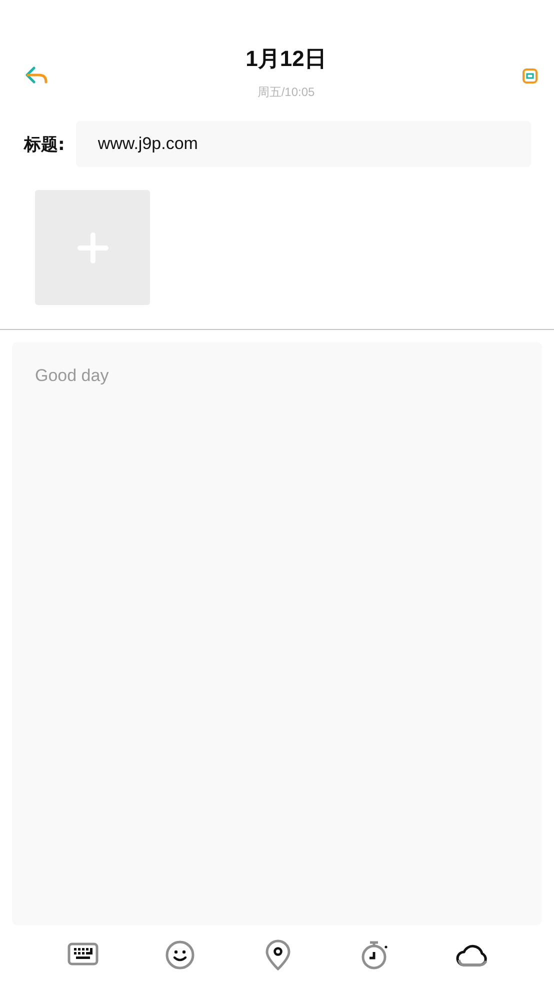 The height and width of the screenshot is (986, 554). I want to click on toolbar-button, so click(180, 955).